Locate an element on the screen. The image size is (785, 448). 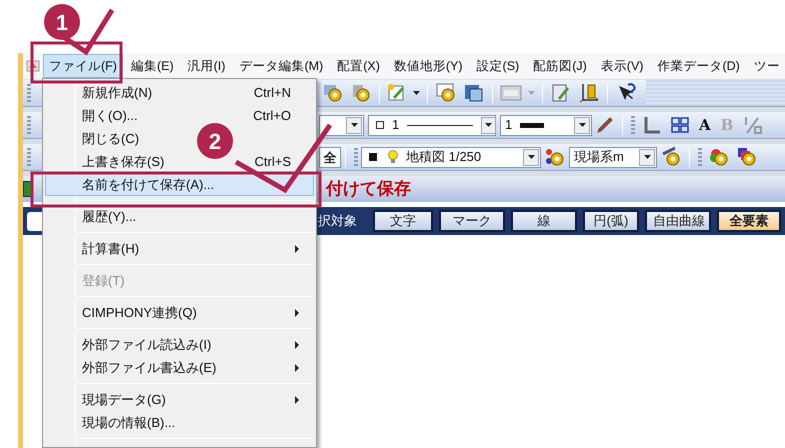
filter-button: 文字 is located at coordinates (403, 221).